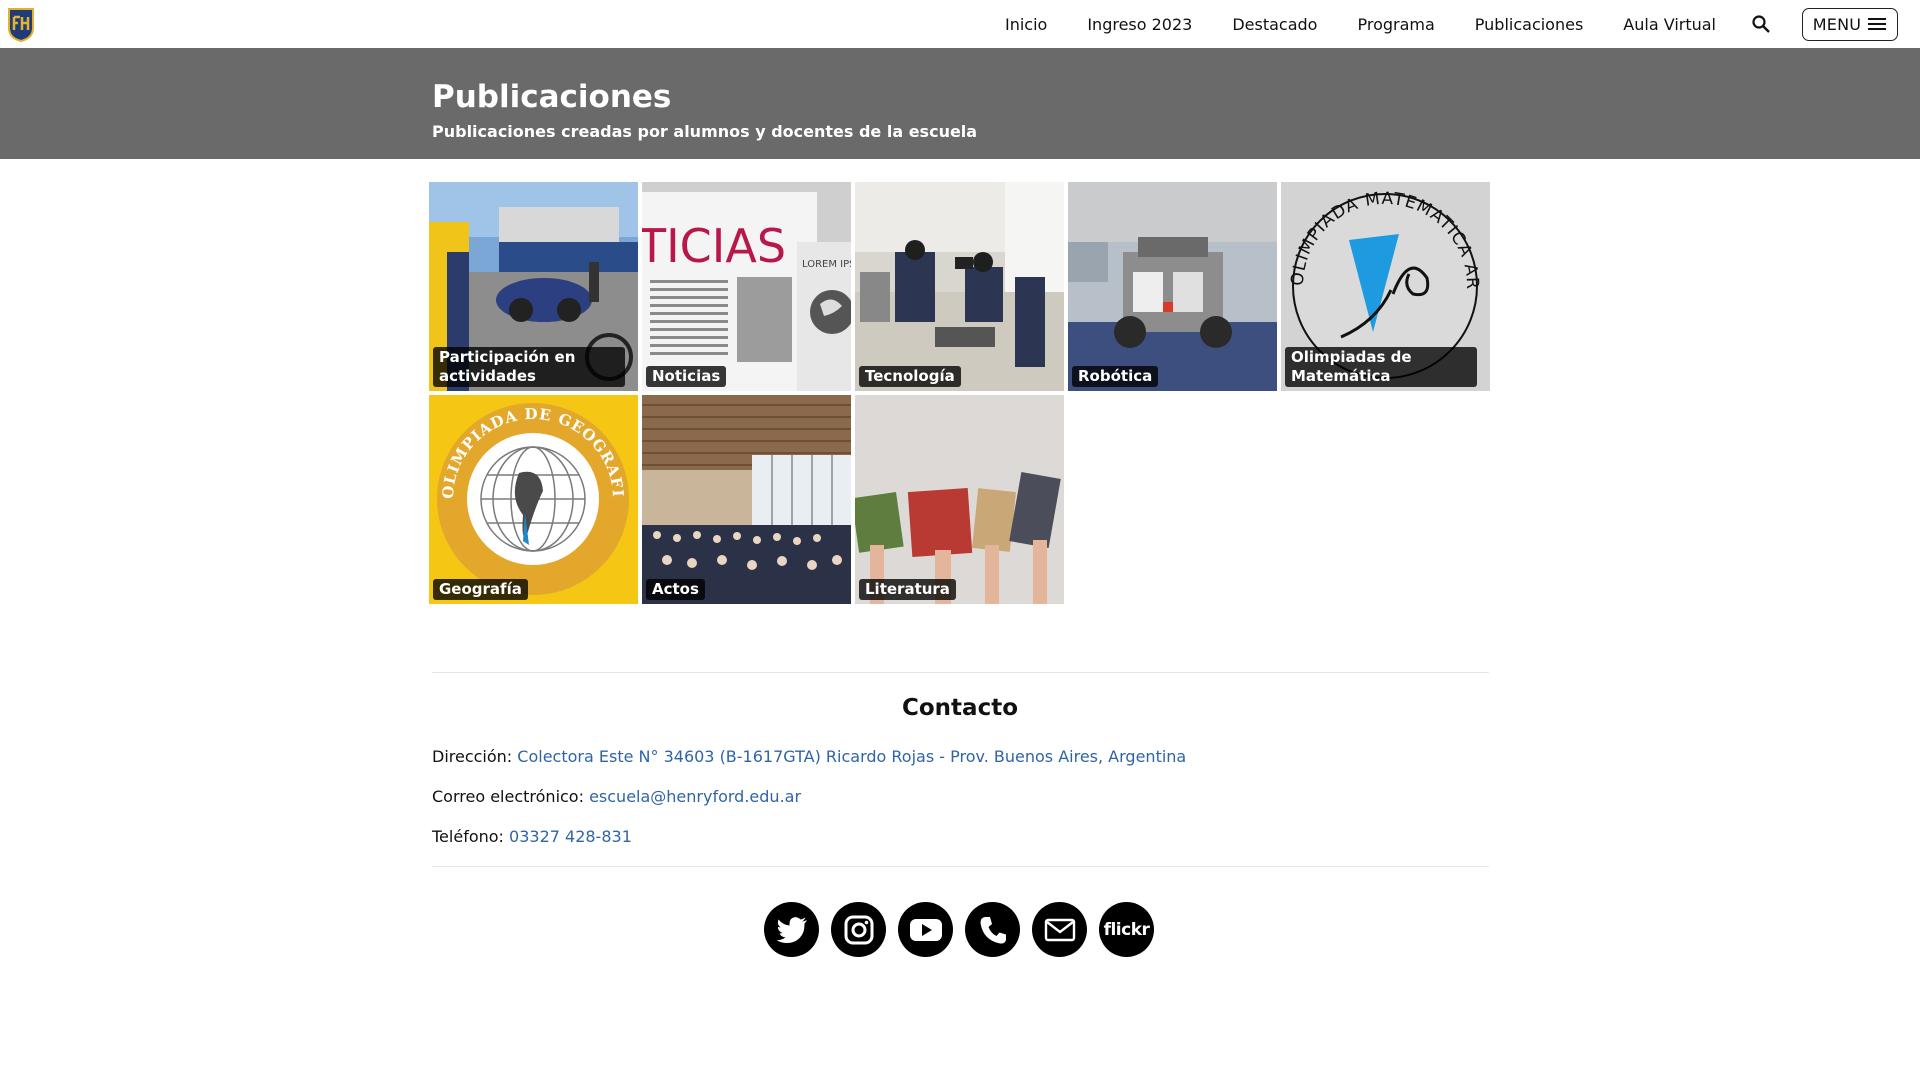 This screenshot has height=1080, width=1920. I want to click on nav-ingreso-2023: Ingreso 2023, so click(1139, 24).